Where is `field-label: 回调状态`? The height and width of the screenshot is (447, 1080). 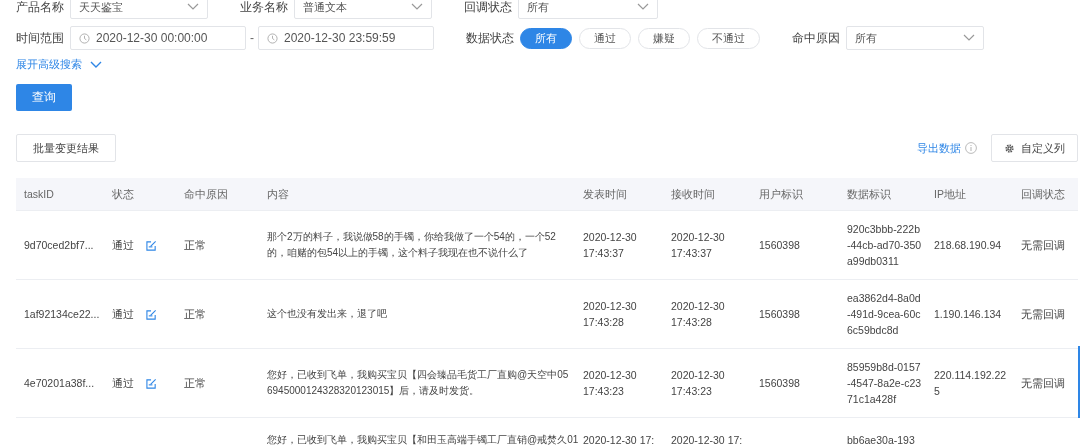
field-label: 回调状态 is located at coordinates (488, 8).